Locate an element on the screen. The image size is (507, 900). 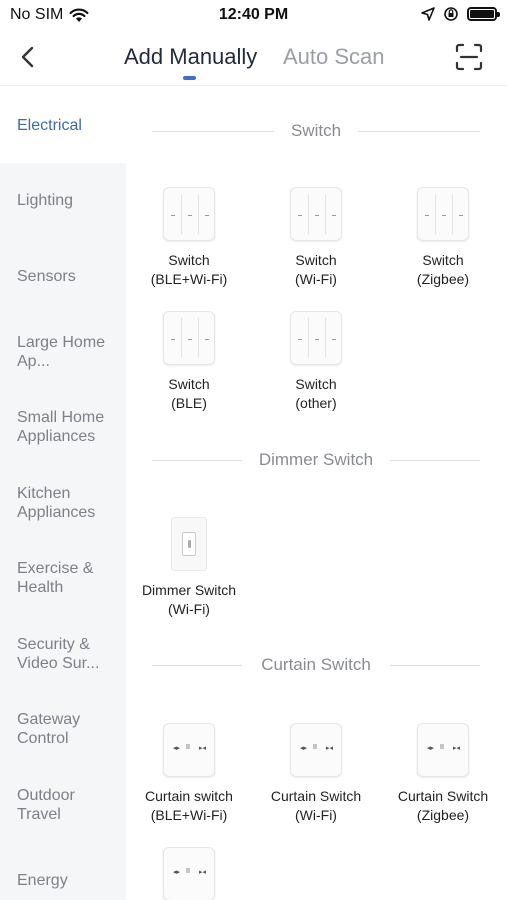
section-title-switch: Switch is located at coordinates (316, 131).